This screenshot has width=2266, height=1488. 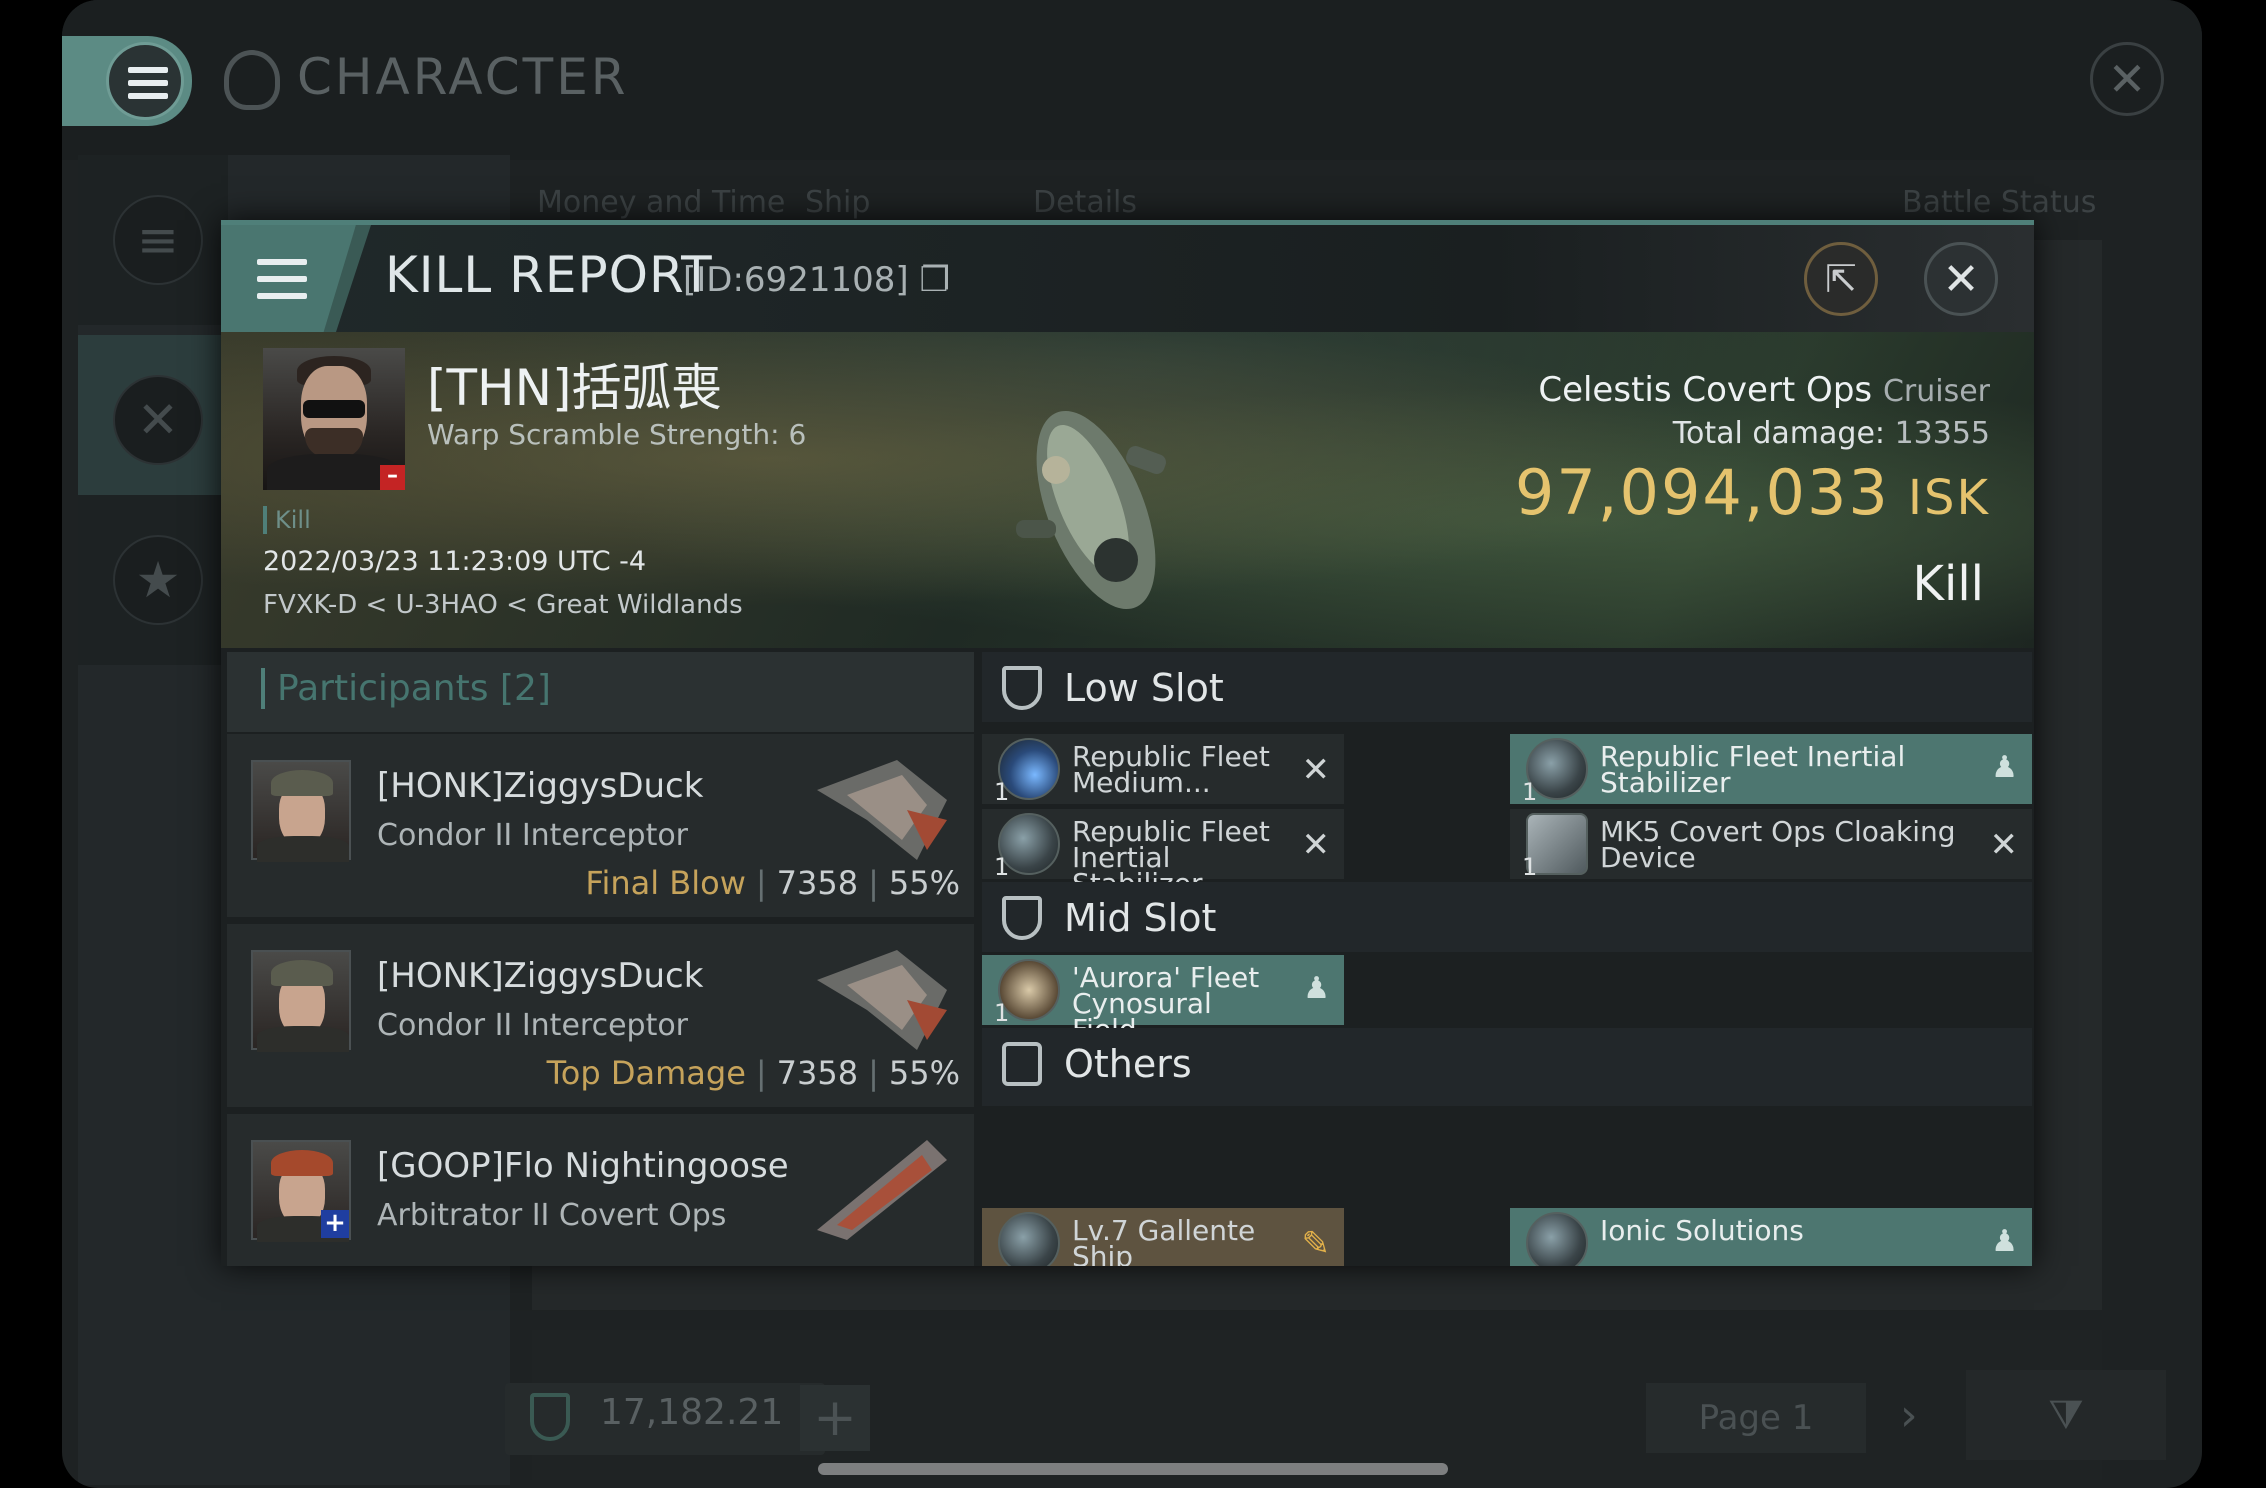 I want to click on close-button: ✕, so click(x=1961, y=279).